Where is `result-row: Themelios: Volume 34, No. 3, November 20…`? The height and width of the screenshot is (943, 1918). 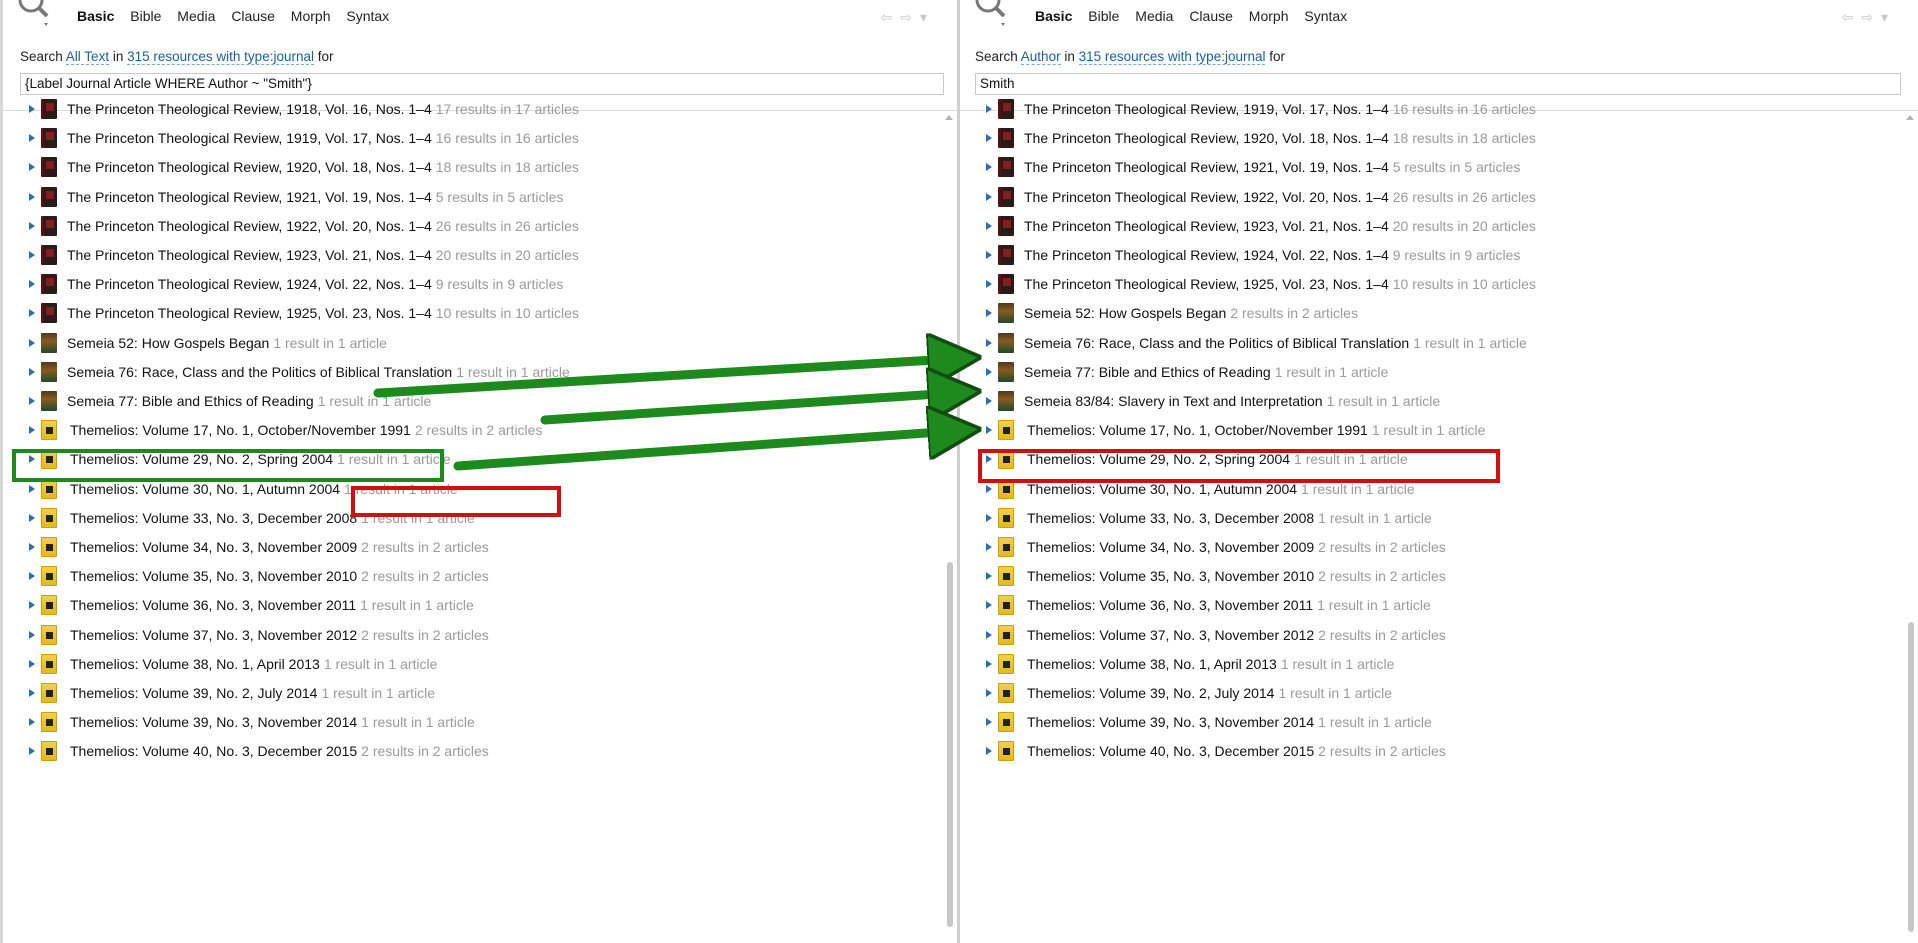
result-row: Themelios: Volume 34, No. 3, November 20… is located at coordinates (480, 547).